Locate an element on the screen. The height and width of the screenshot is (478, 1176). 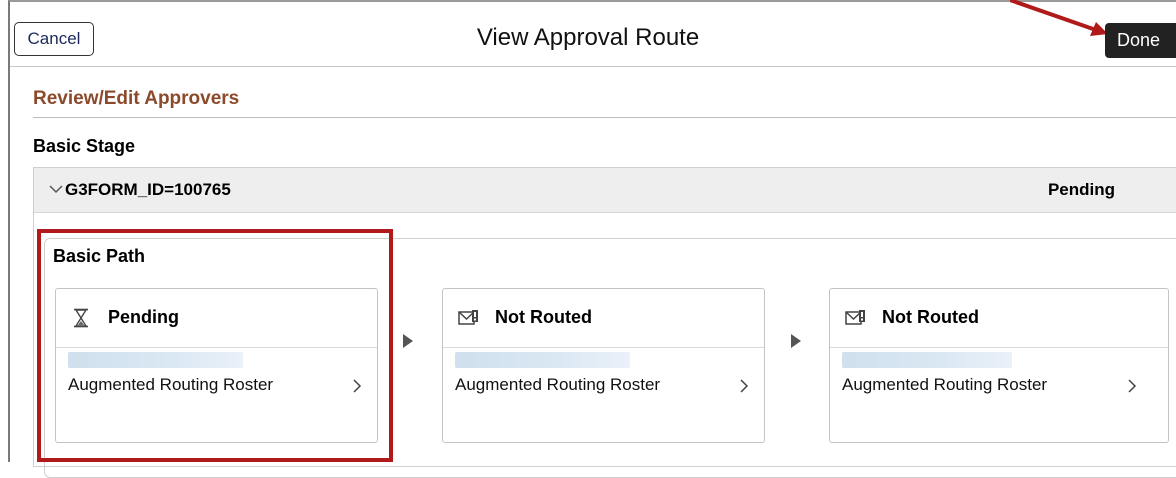
step-status: Pending is located at coordinates (143, 317).